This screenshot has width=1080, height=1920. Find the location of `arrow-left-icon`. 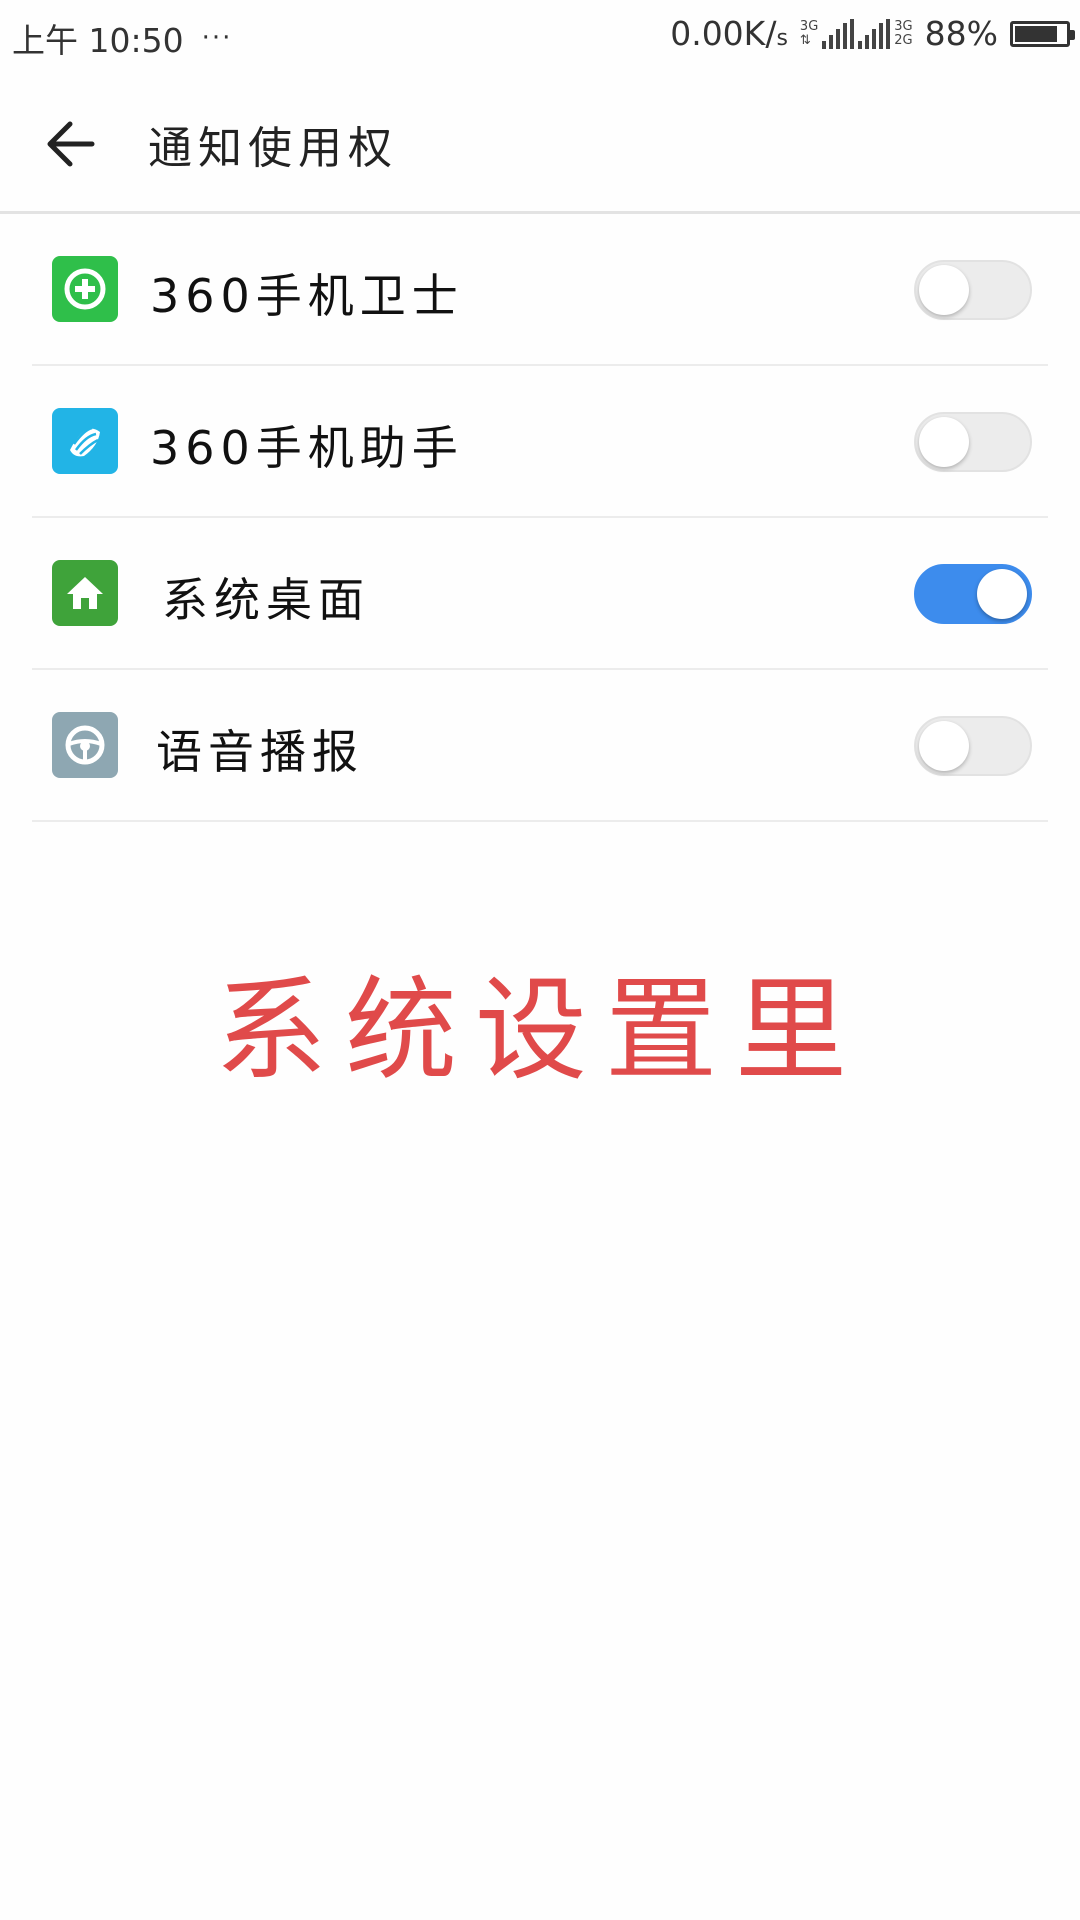

arrow-left-icon is located at coordinates (71, 144).